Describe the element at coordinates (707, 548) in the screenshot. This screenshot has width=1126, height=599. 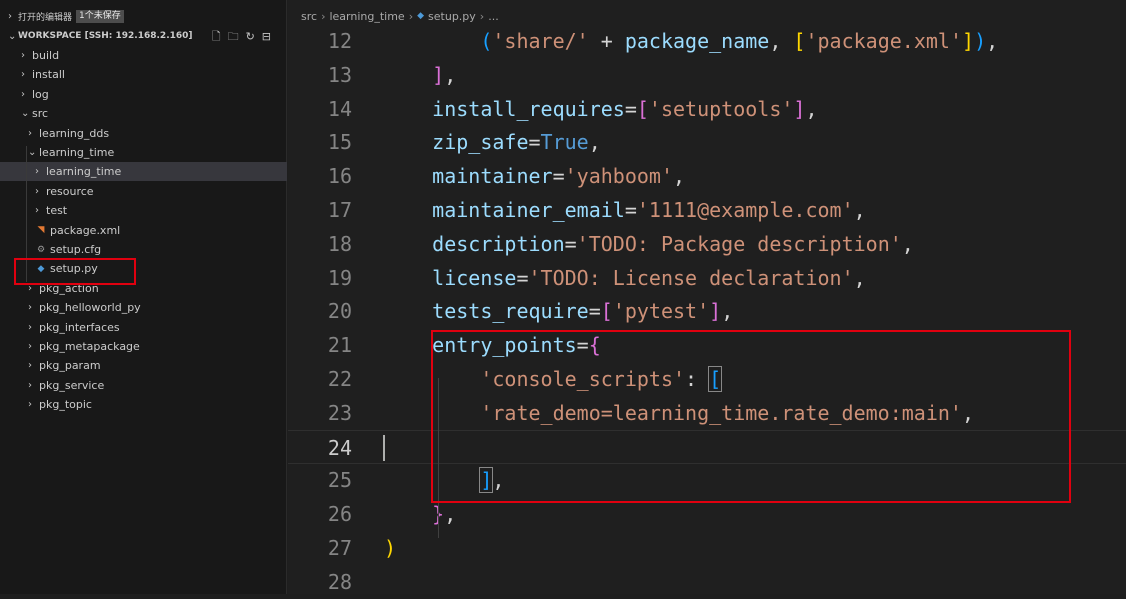
I see `code-line: 27)` at that location.